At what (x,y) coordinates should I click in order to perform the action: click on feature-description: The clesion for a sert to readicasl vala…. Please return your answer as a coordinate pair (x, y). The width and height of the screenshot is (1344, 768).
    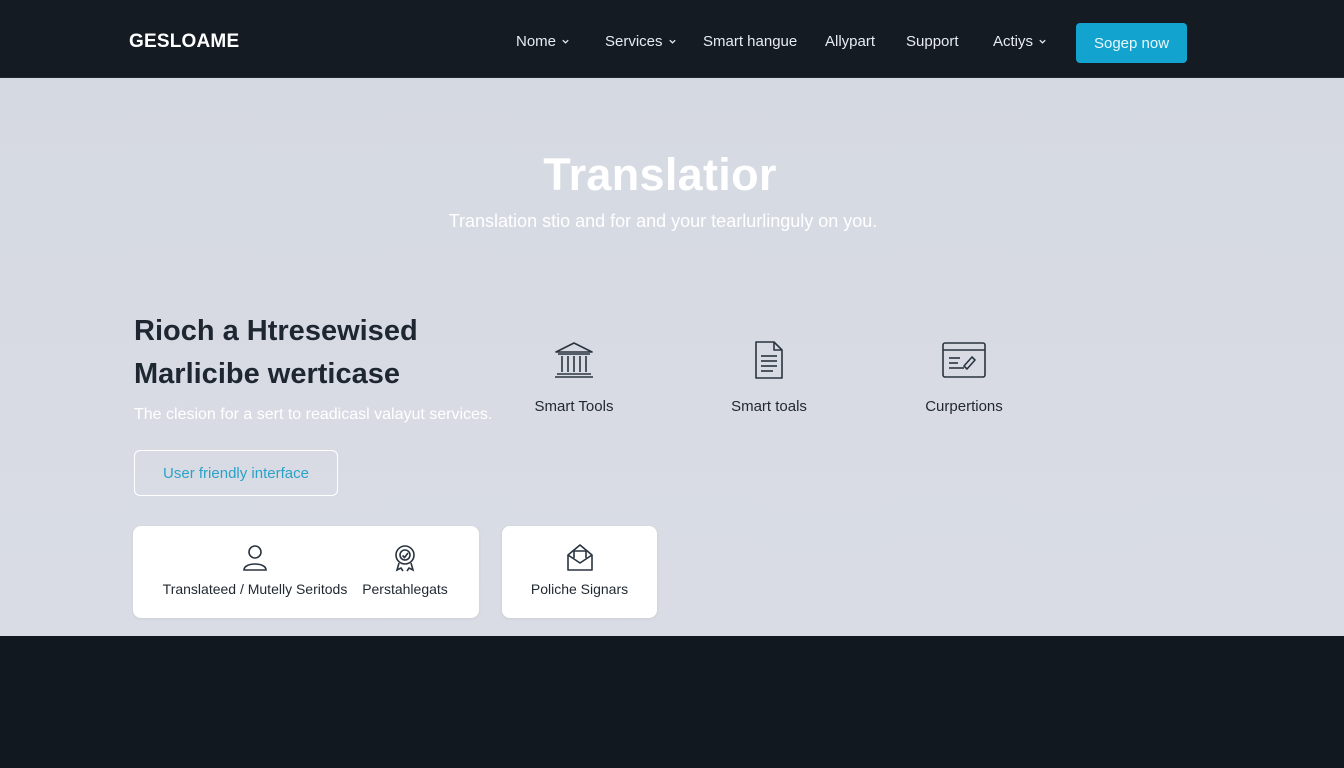
    Looking at the image, I should click on (313, 414).